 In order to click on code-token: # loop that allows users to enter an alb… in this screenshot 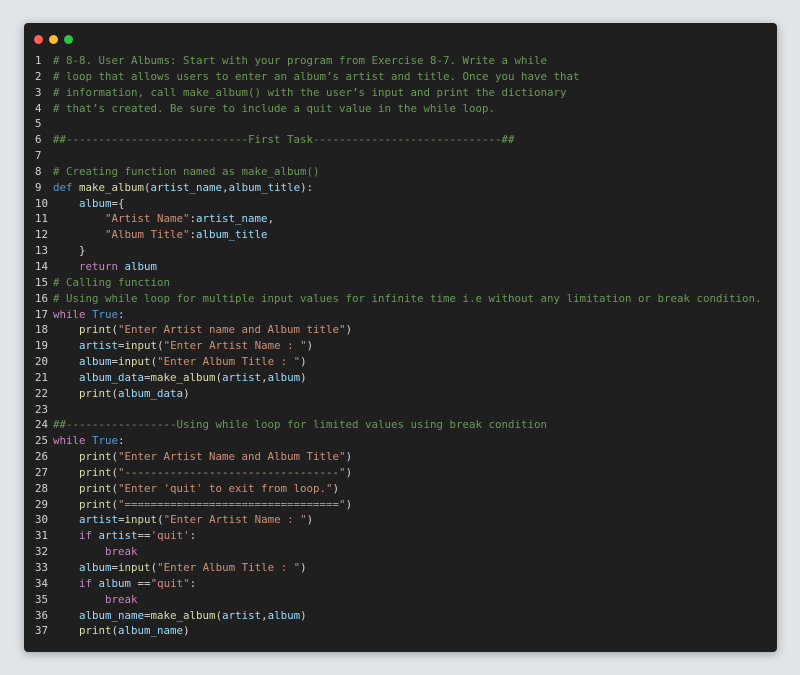, I will do `click(316, 76)`.